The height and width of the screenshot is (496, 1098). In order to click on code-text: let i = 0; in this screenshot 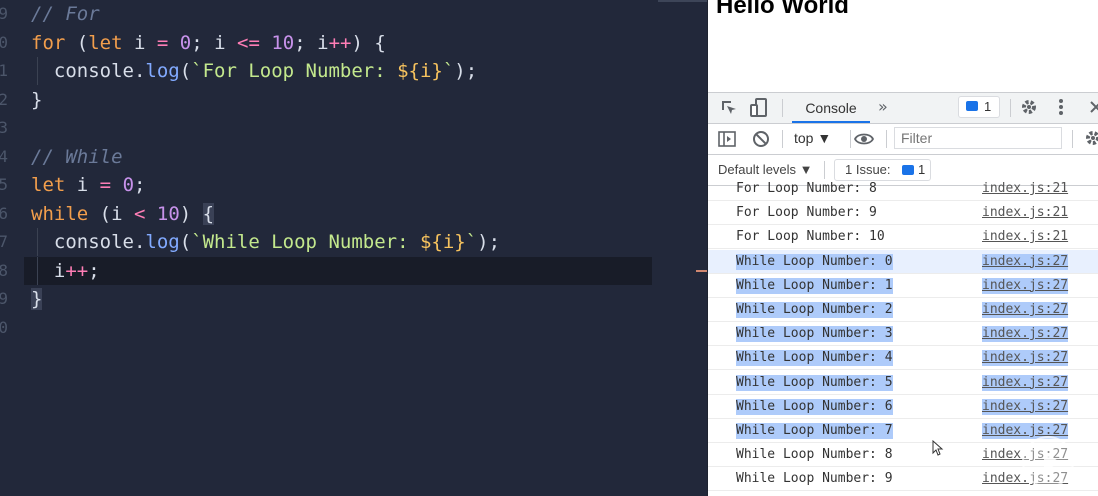, I will do `click(88, 185)`.